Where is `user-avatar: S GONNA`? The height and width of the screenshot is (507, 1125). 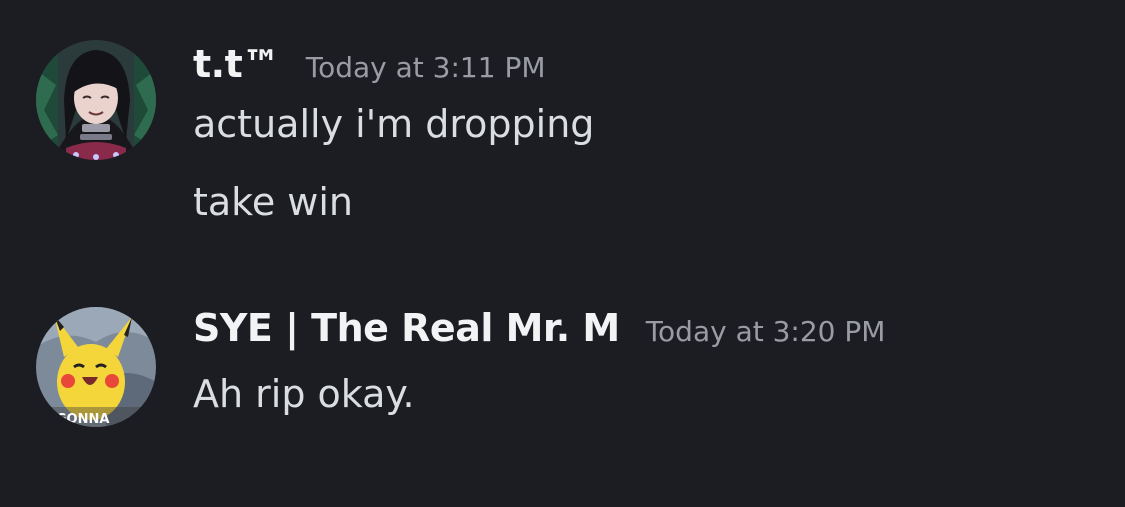 user-avatar: S GONNA is located at coordinates (96, 367).